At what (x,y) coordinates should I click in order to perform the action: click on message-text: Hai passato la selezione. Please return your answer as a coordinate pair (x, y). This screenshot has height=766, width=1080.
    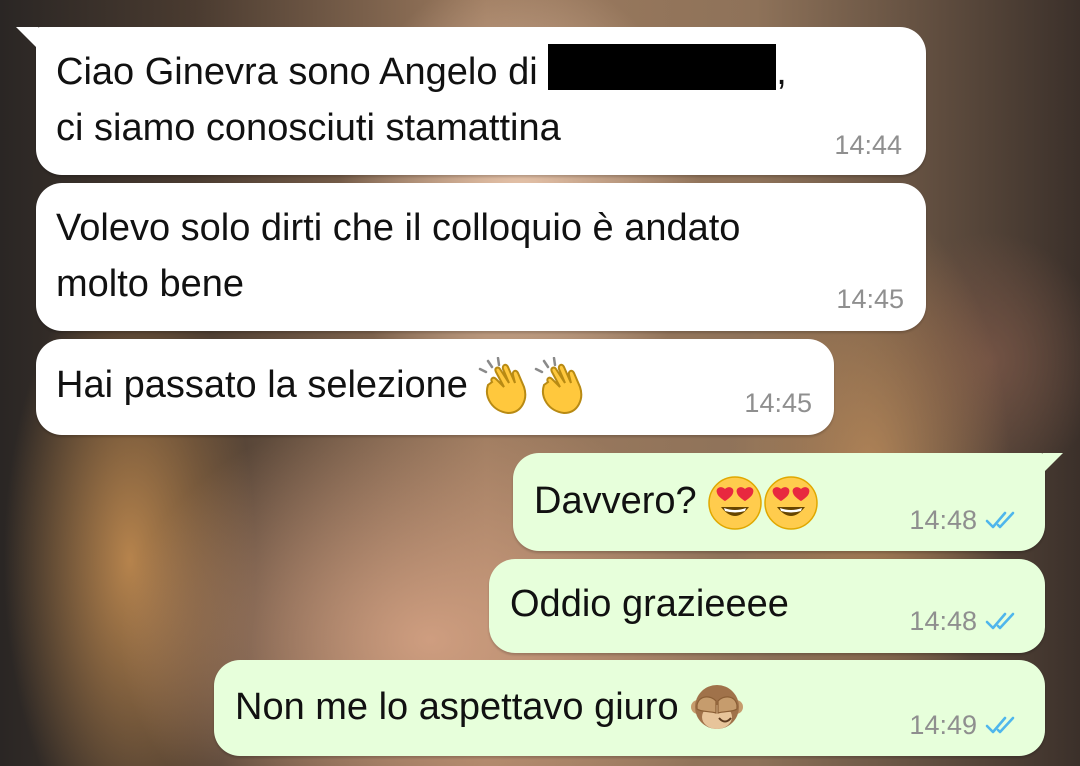
    Looking at the image, I should click on (323, 387).